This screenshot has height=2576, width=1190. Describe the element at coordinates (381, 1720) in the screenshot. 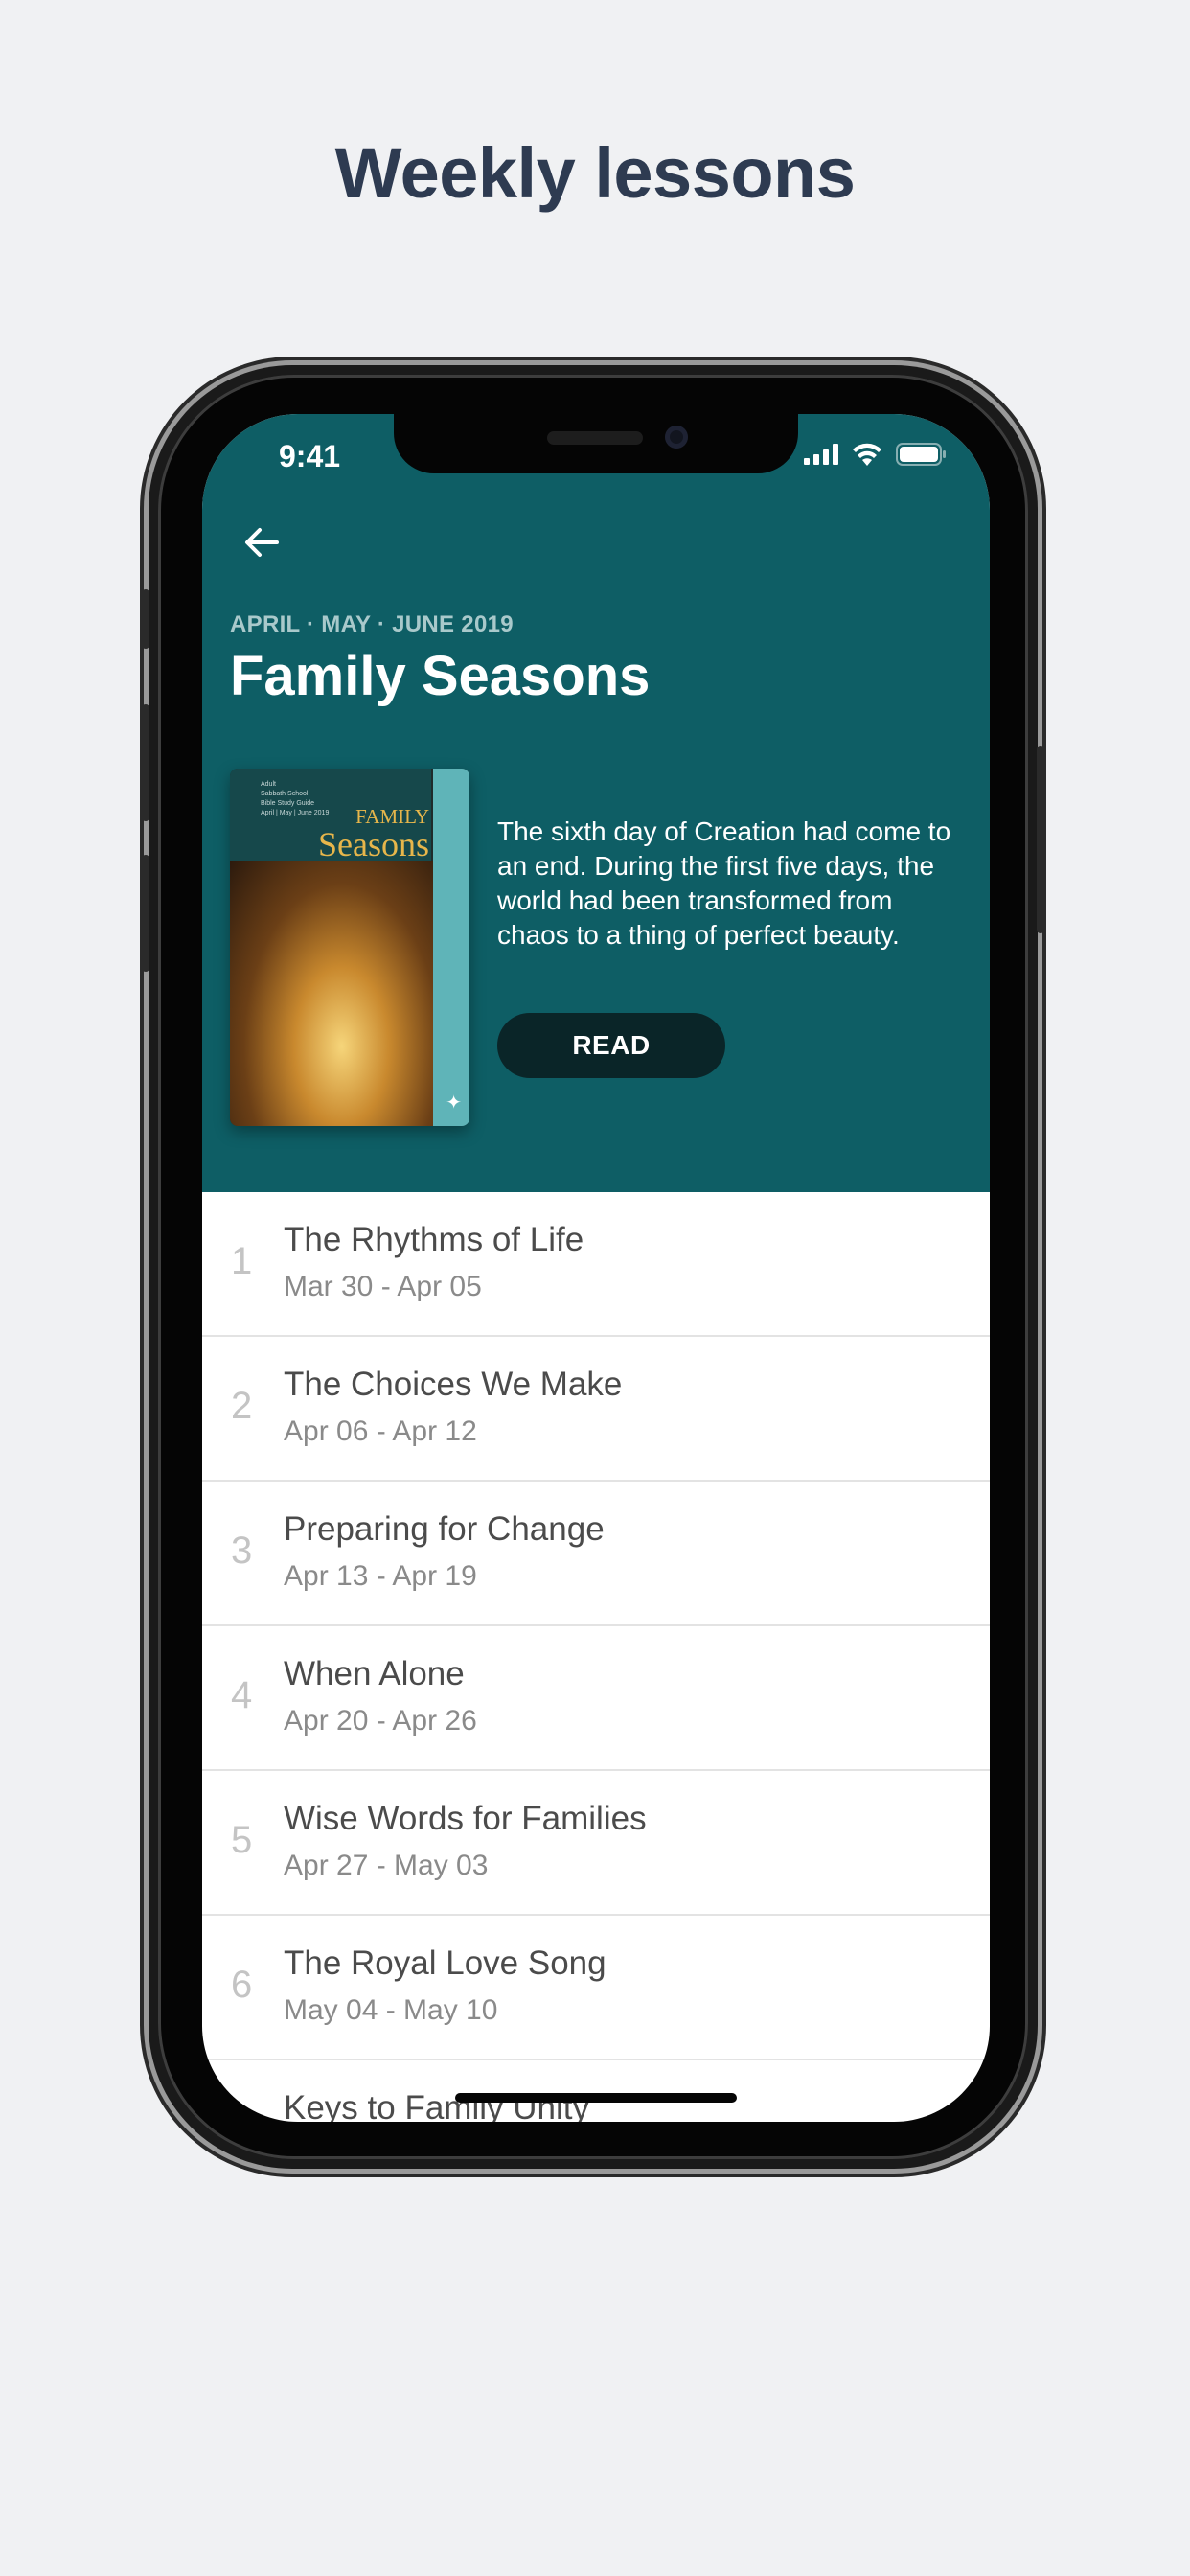

I see `lesson-dates: Apr 20 - Apr 26` at that location.